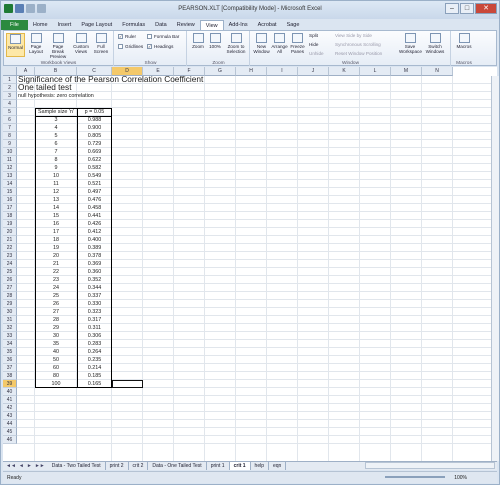 The image size is (500, 485). Describe the element at coordinates (282, 71) in the screenshot. I see `column-header-i: I` at that location.